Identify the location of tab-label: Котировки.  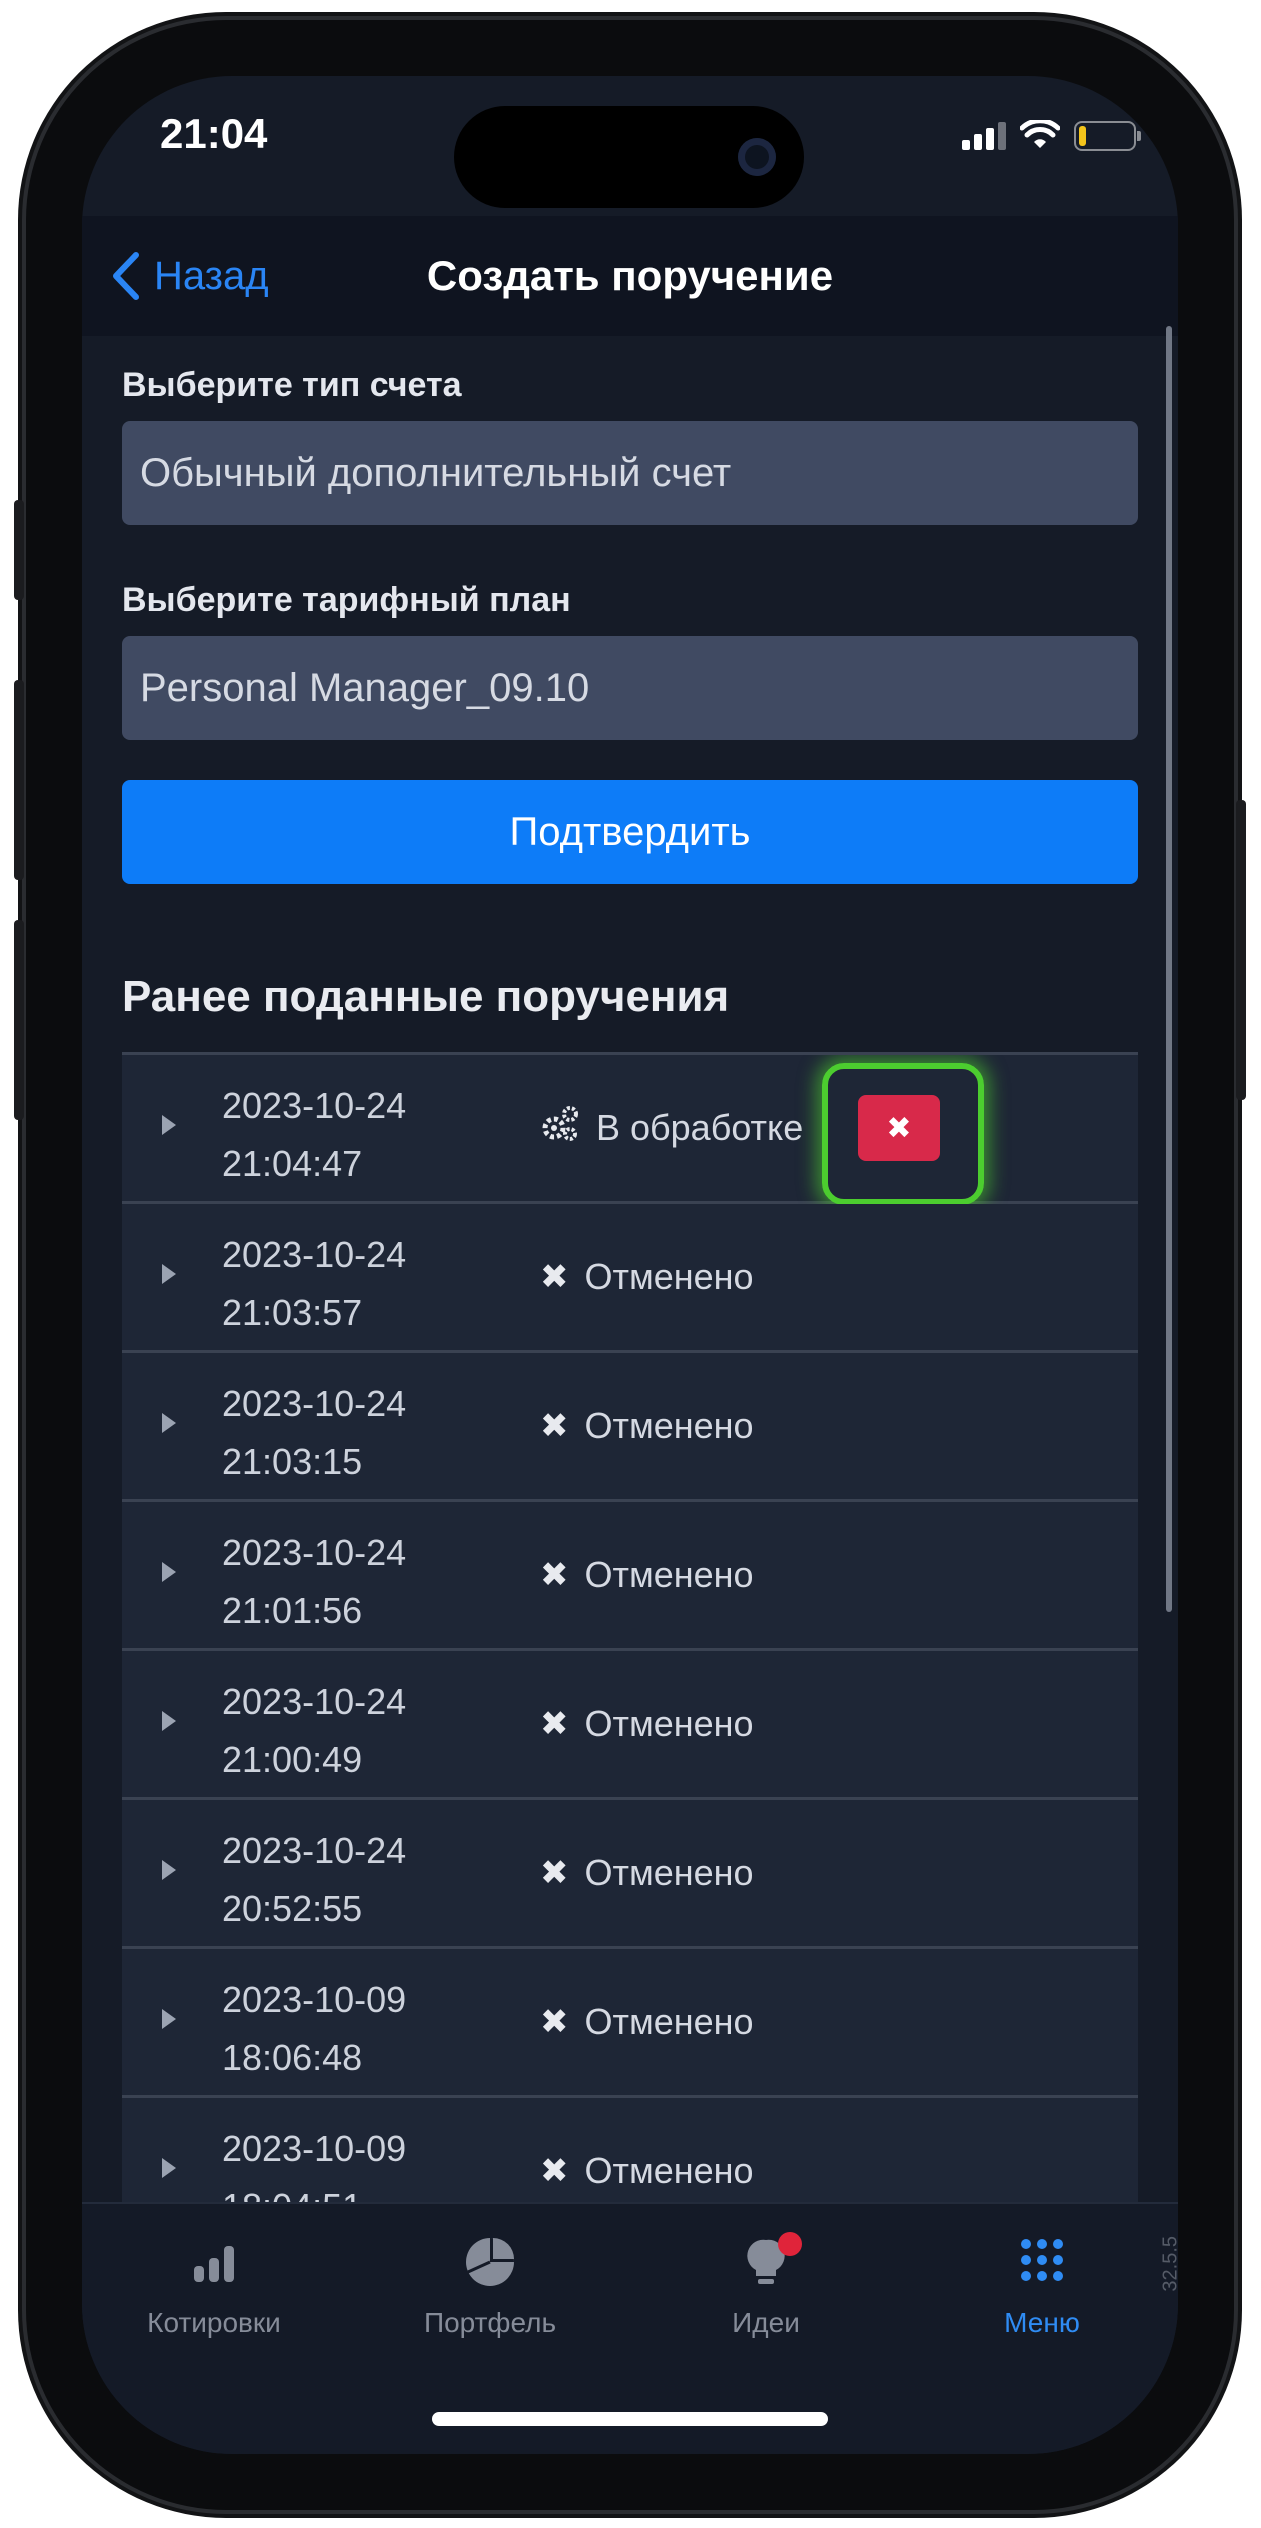
(214, 2322).